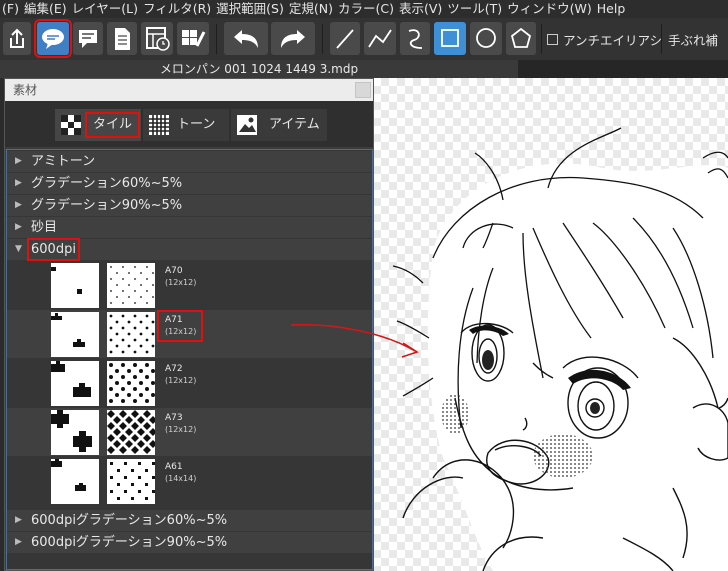 This screenshot has height=571, width=728. I want to click on layout-button, so click(157, 38).